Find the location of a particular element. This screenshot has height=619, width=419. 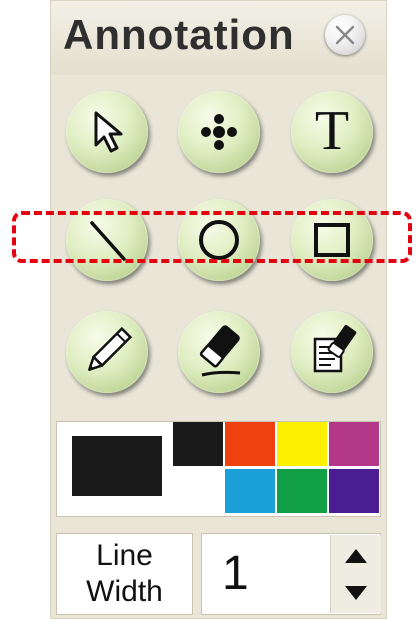

pen-tool-button is located at coordinates (107, 352).